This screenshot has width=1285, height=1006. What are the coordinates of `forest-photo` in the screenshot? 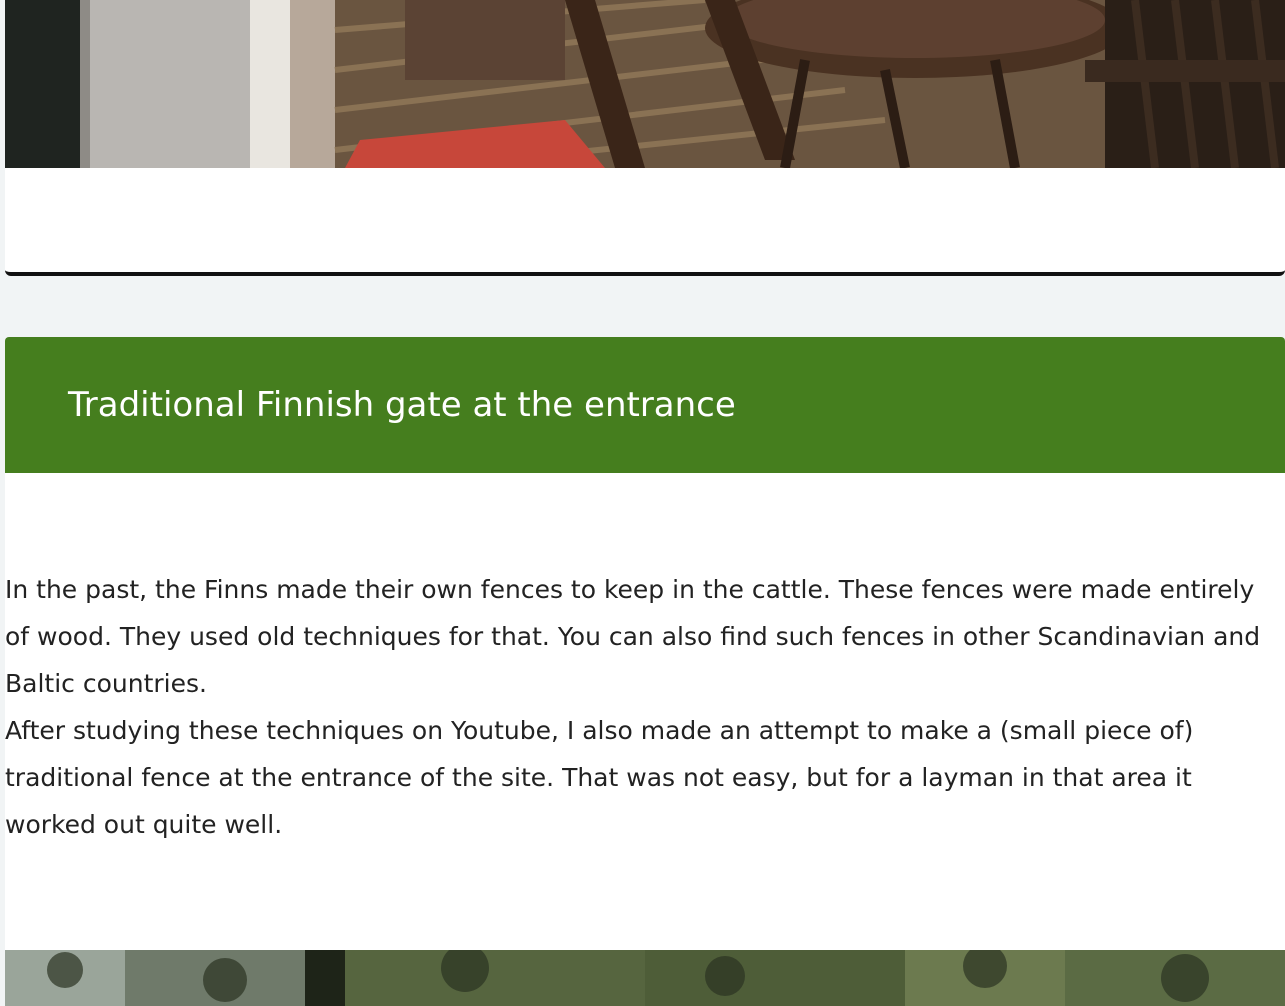 It's located at (645, 978).